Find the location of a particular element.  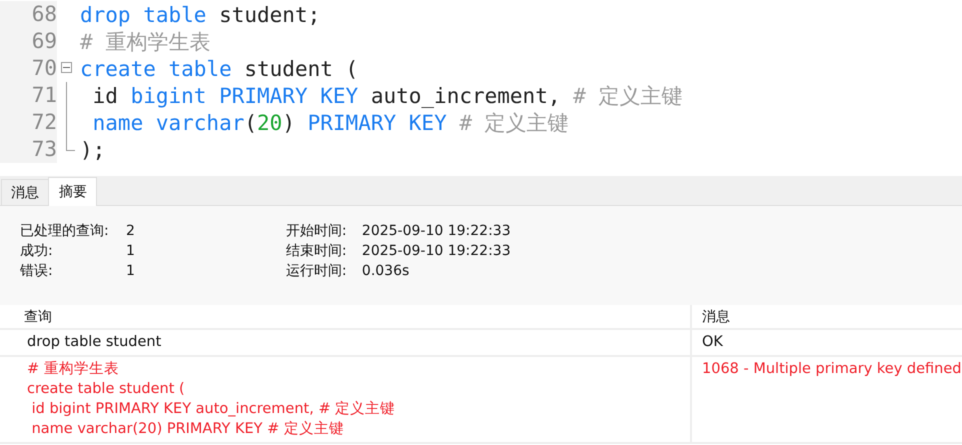

code-line: drop table student; is located at coordinates (200, 14).